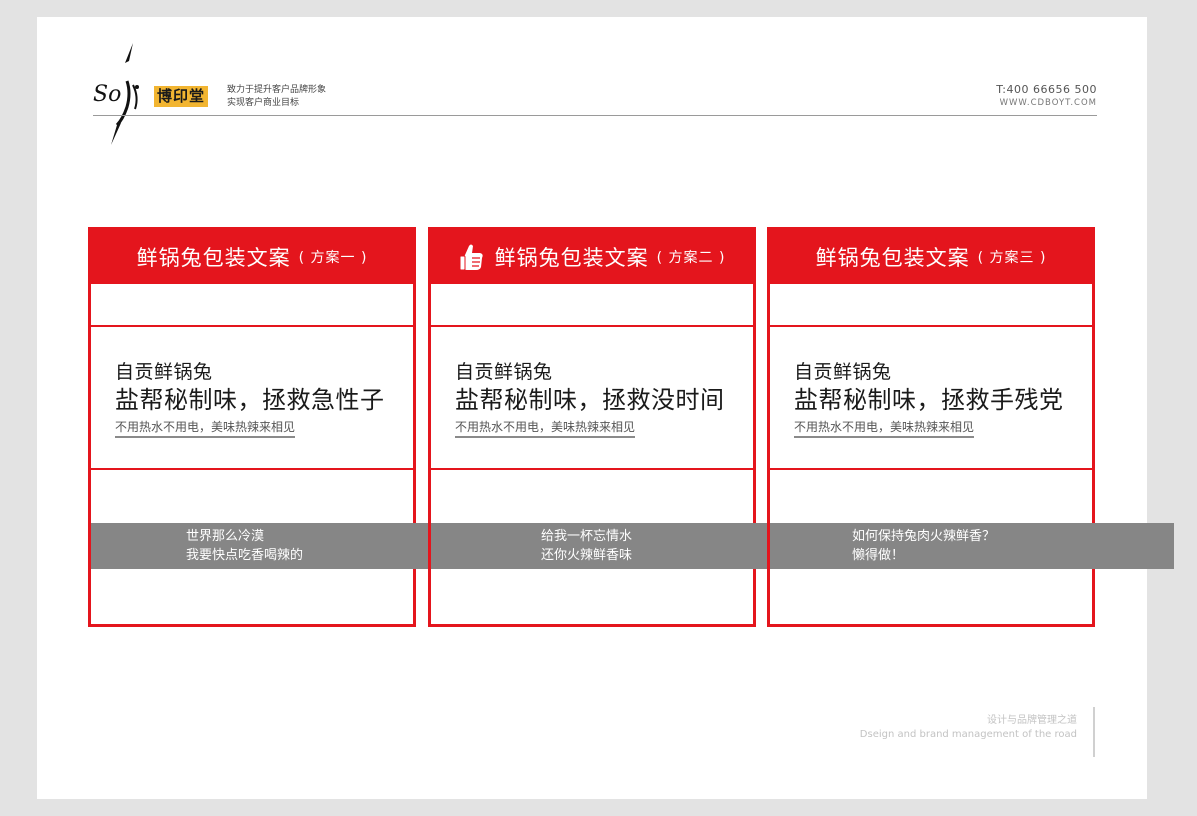 The image size is (1197, 816). I want to click on card-body: 自贡鲜锅兔 盐帮秘制味，拯救急性子 不用热水不用电，美味热辣来相见, so click(250, 399).